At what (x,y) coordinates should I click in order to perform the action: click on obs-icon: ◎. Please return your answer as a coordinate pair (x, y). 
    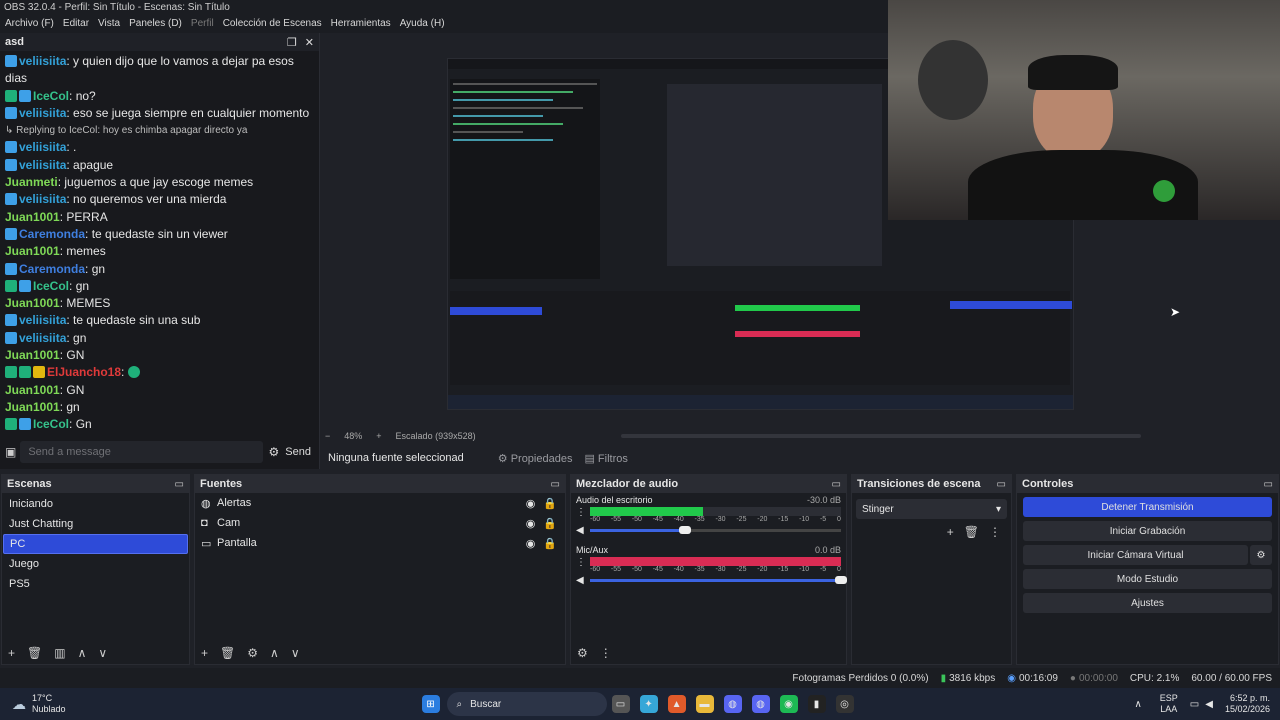
    Looking at the image, I should click on (844, 704).